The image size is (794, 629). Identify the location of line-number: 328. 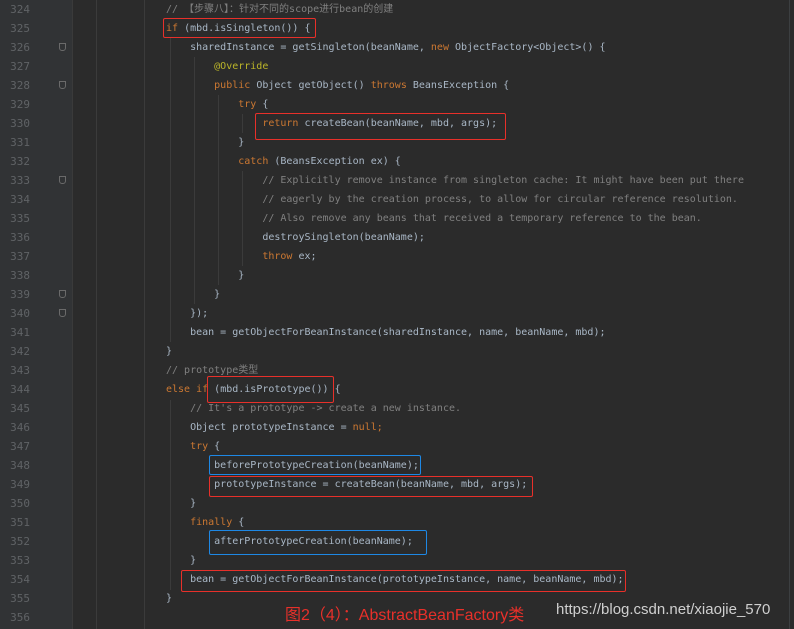
(20, 85).